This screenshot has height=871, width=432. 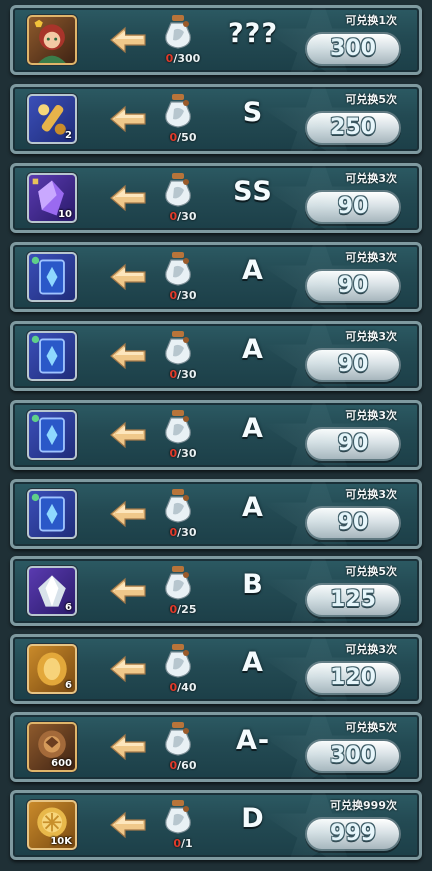 I want to click on item-quantity: 10K, so click(x=61, y=841).